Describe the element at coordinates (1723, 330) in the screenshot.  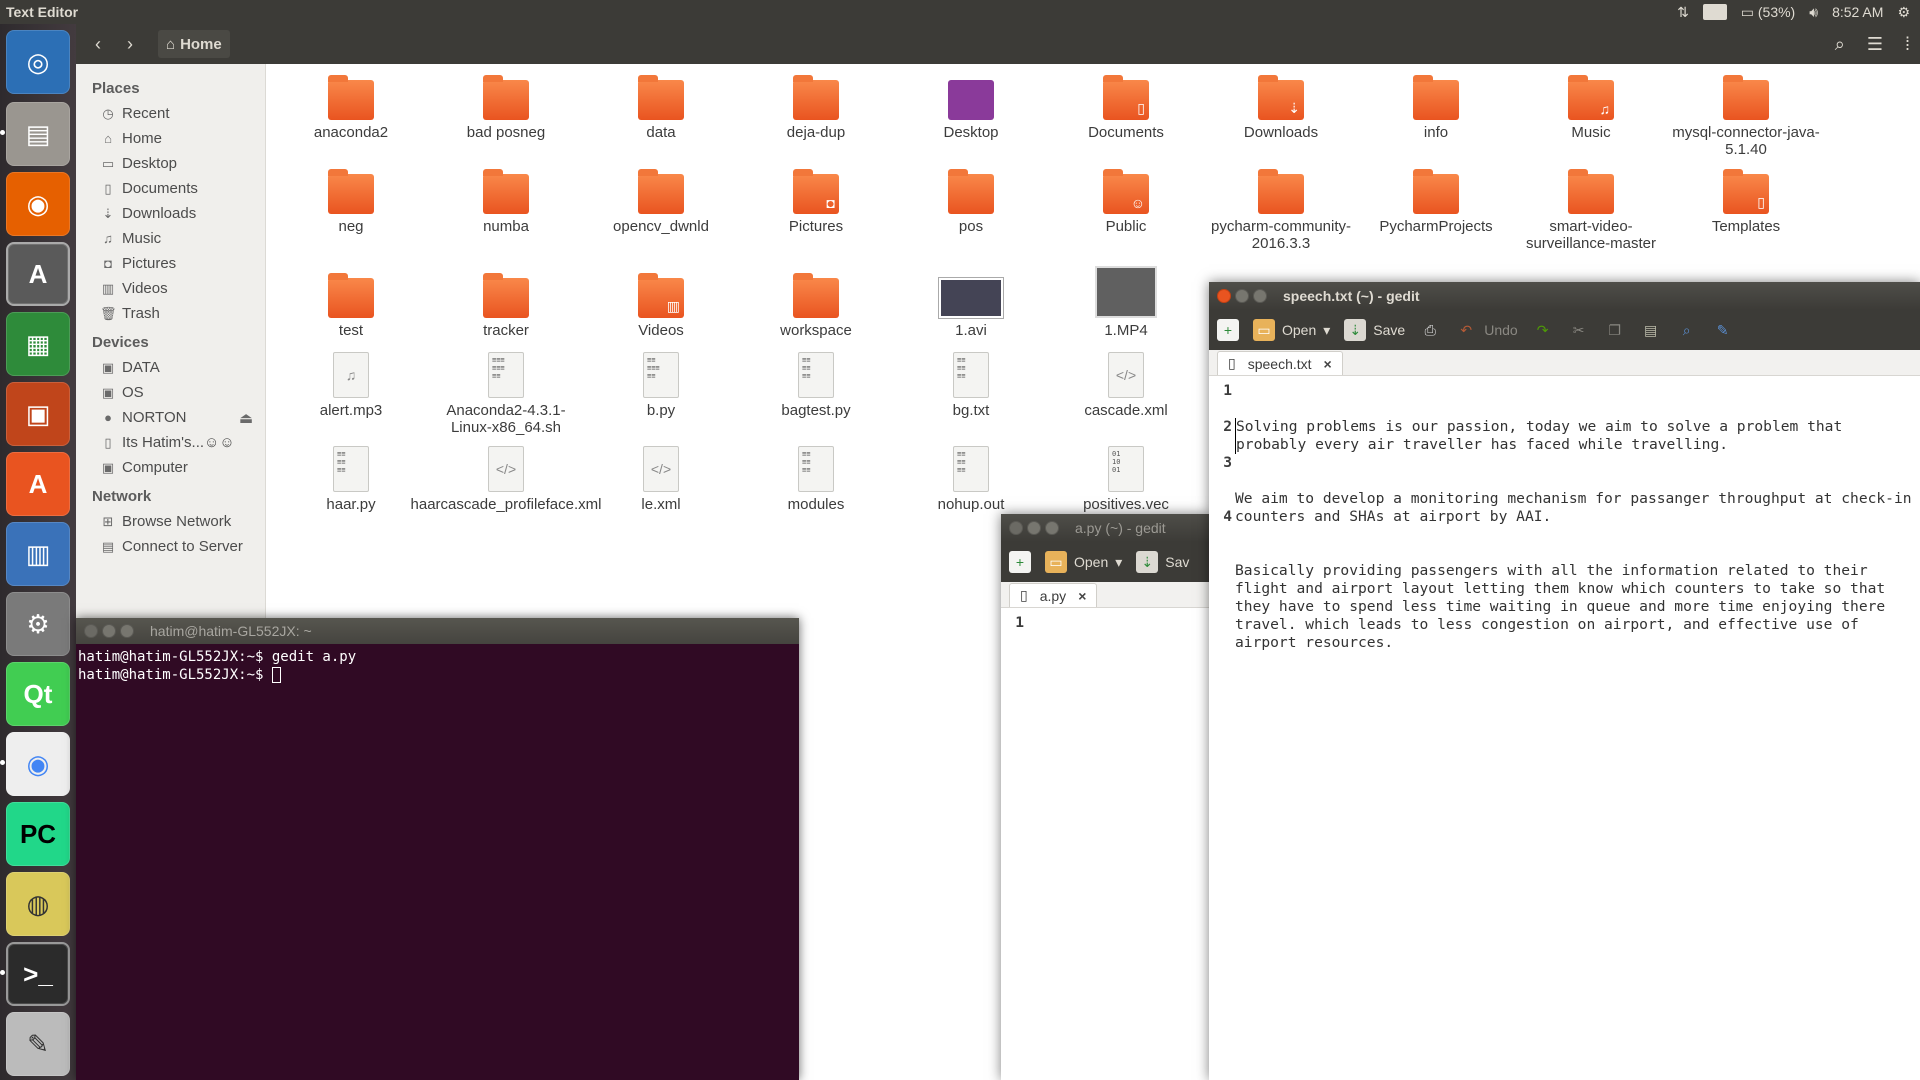
I see `replace-button: ✎` at that location.